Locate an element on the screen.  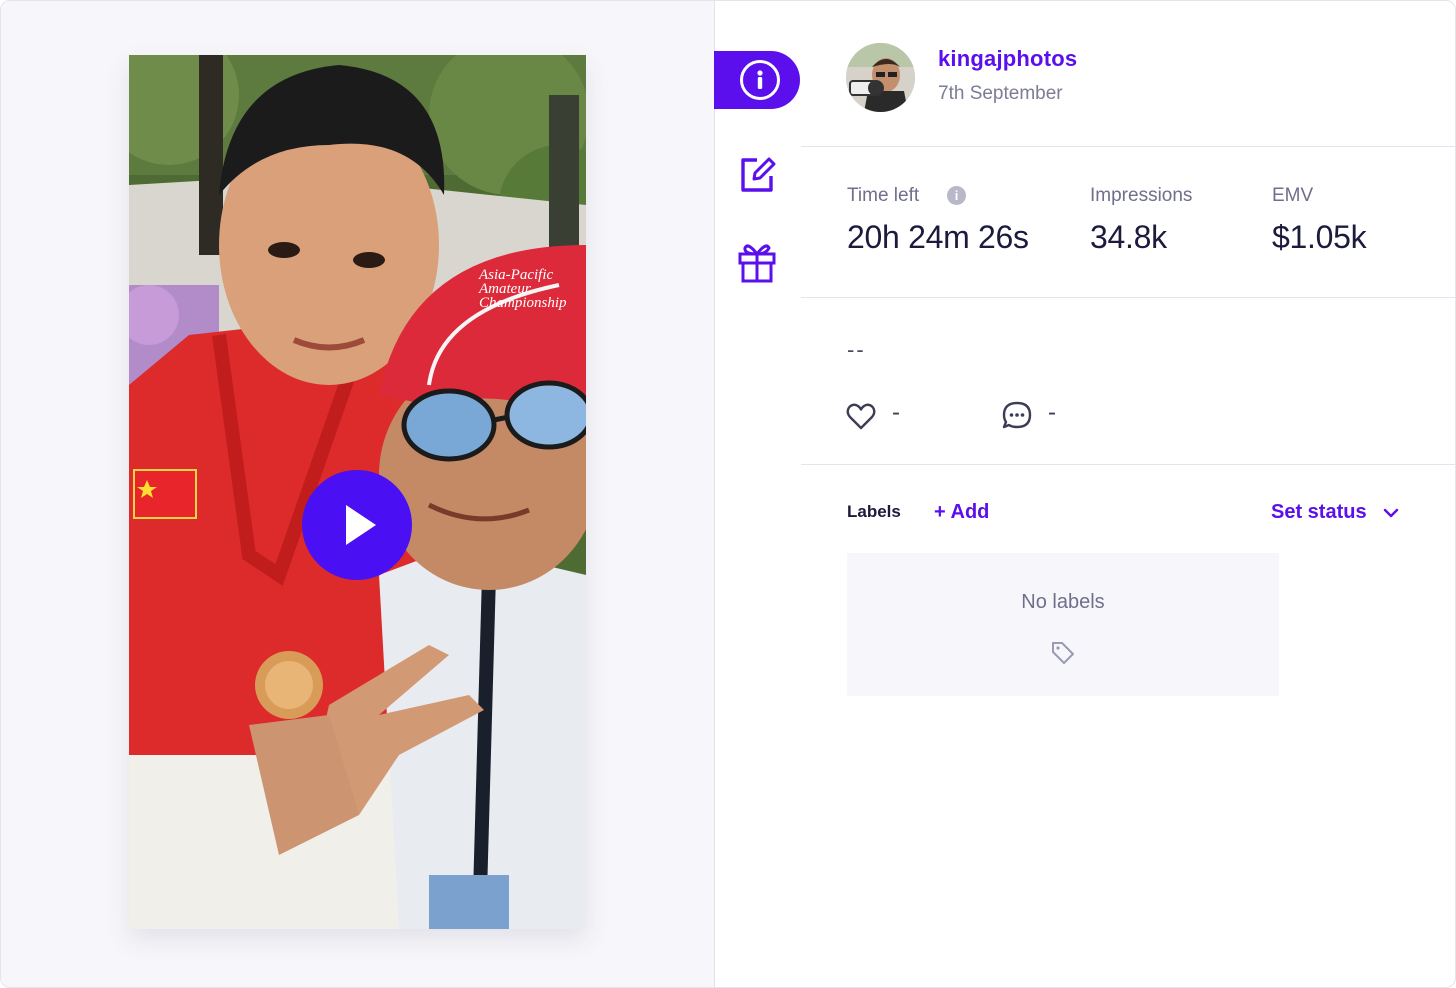
impressions-label: Impressions is located at coordinates (1141, 195).